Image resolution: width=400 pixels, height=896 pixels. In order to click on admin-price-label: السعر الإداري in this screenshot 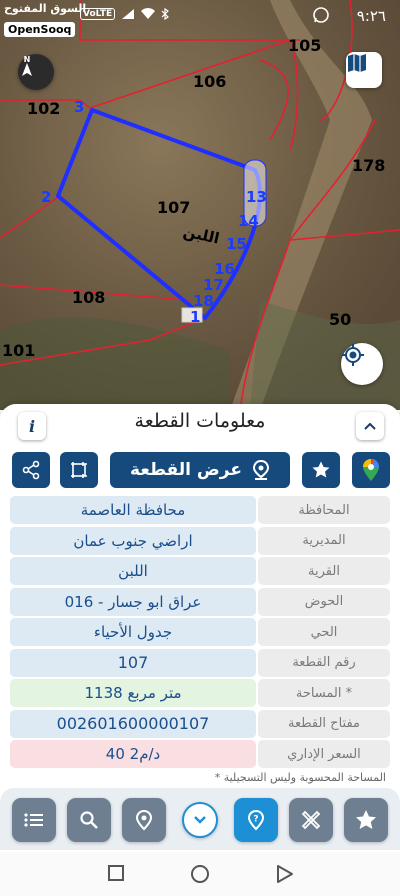, I will do `click(324, 754)`.